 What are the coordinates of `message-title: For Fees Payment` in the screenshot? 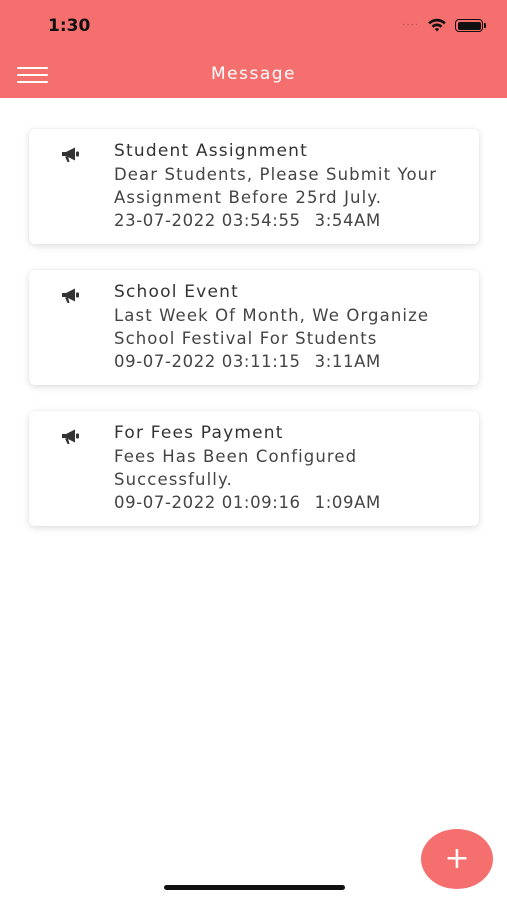 It's located at (199, 433).